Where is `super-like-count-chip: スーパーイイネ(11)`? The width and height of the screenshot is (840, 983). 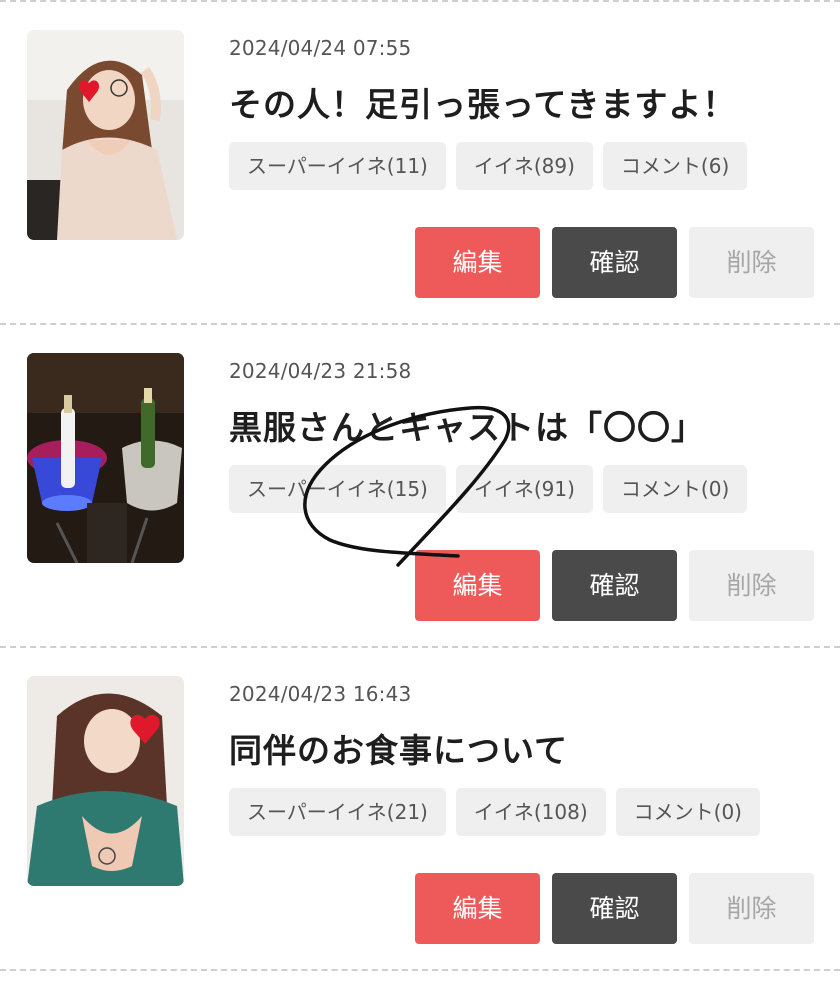 super-like-count-chip: スーパーイイネ(11) is located at coordinates (337, 166).